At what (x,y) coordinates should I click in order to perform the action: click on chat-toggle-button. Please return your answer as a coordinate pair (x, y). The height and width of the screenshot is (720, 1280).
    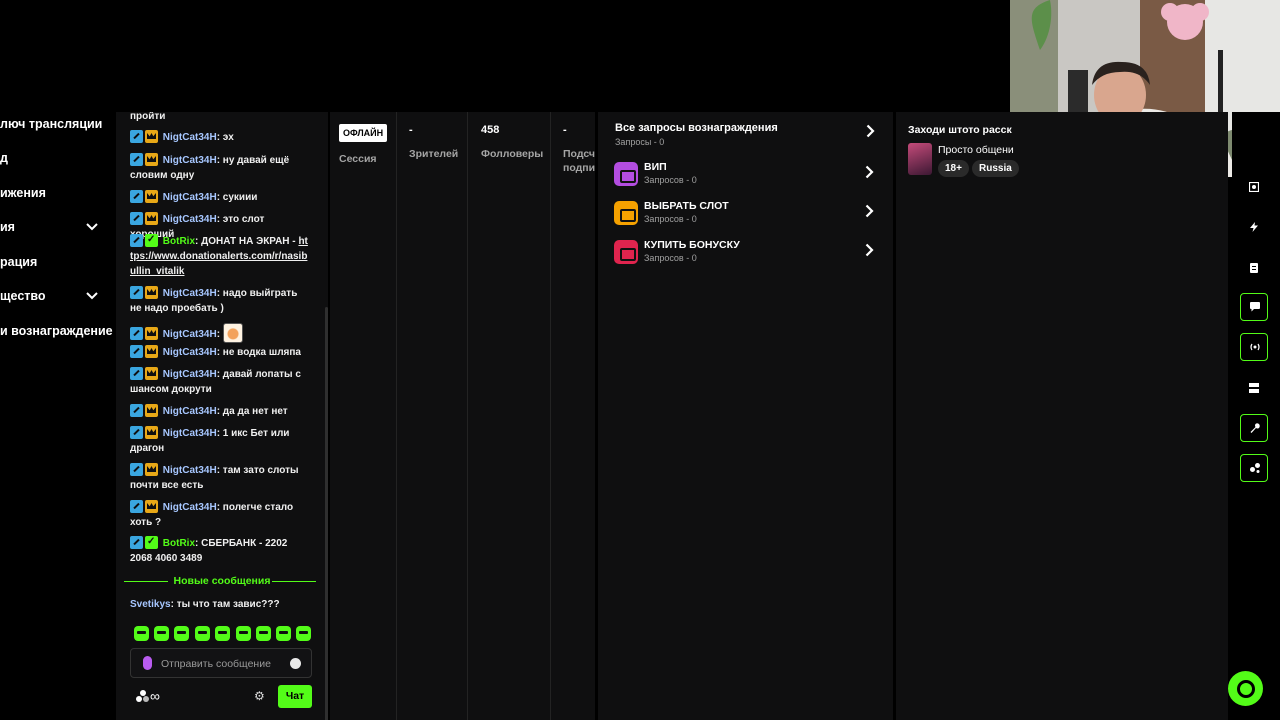
    Looking at the image, I should click on (1254, 307).